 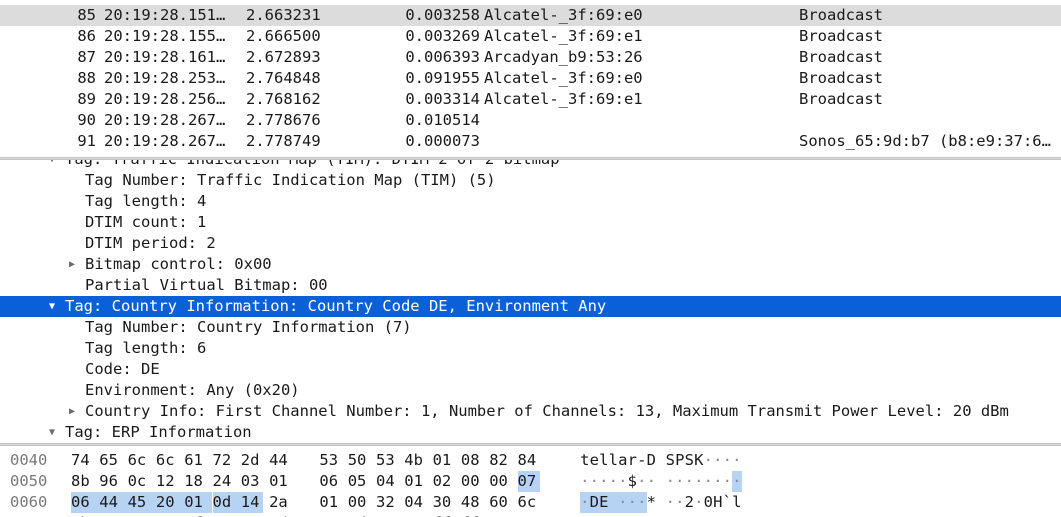 I want to click on detail-tree-row: Environment: Any (0x20), so click(x=530, y=390).